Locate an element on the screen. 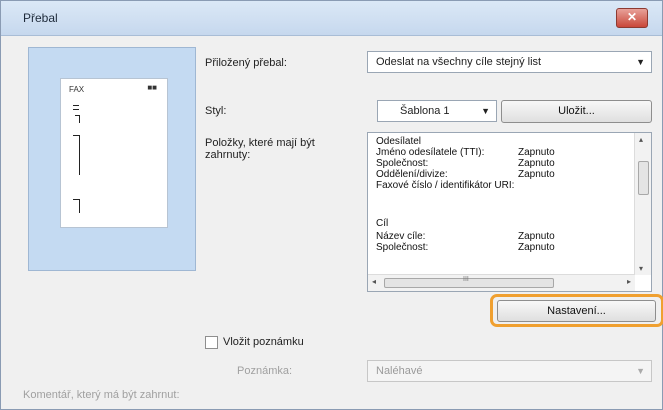 This screenshot has height=410, width=663. list-item: Odesílatel is located at coordinates (399, 141).